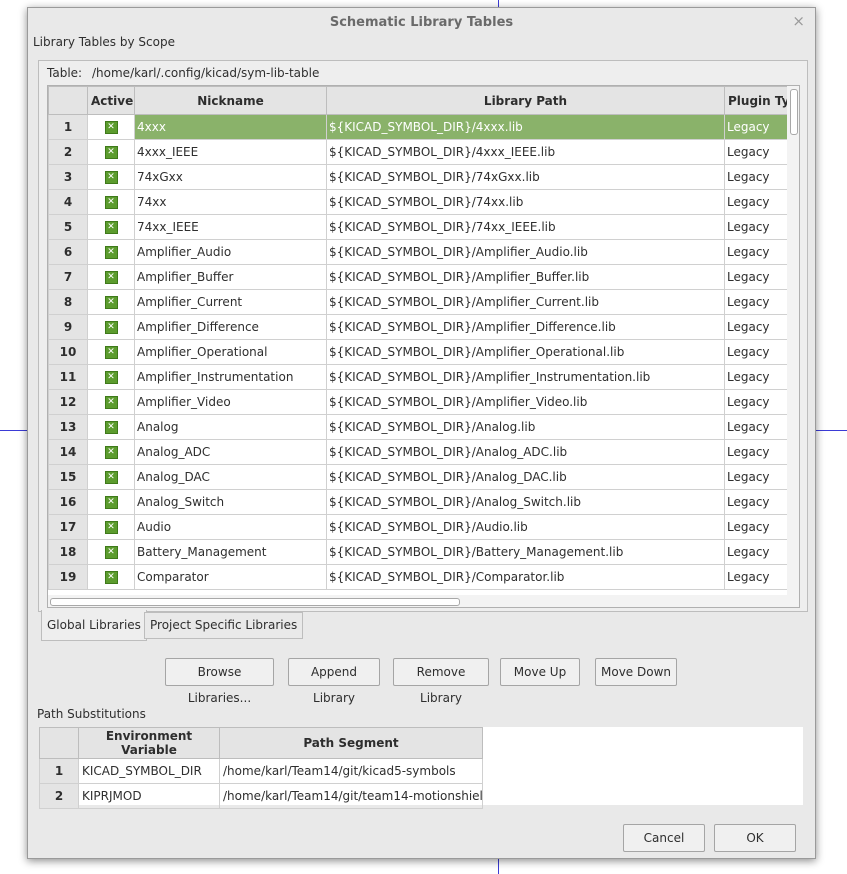  Describe the element at coordinates (525, 427) in the screenshot. I see `library-path-cell: ${KICAD_SYMBOL_DIR}/Analog.lib` at that location.